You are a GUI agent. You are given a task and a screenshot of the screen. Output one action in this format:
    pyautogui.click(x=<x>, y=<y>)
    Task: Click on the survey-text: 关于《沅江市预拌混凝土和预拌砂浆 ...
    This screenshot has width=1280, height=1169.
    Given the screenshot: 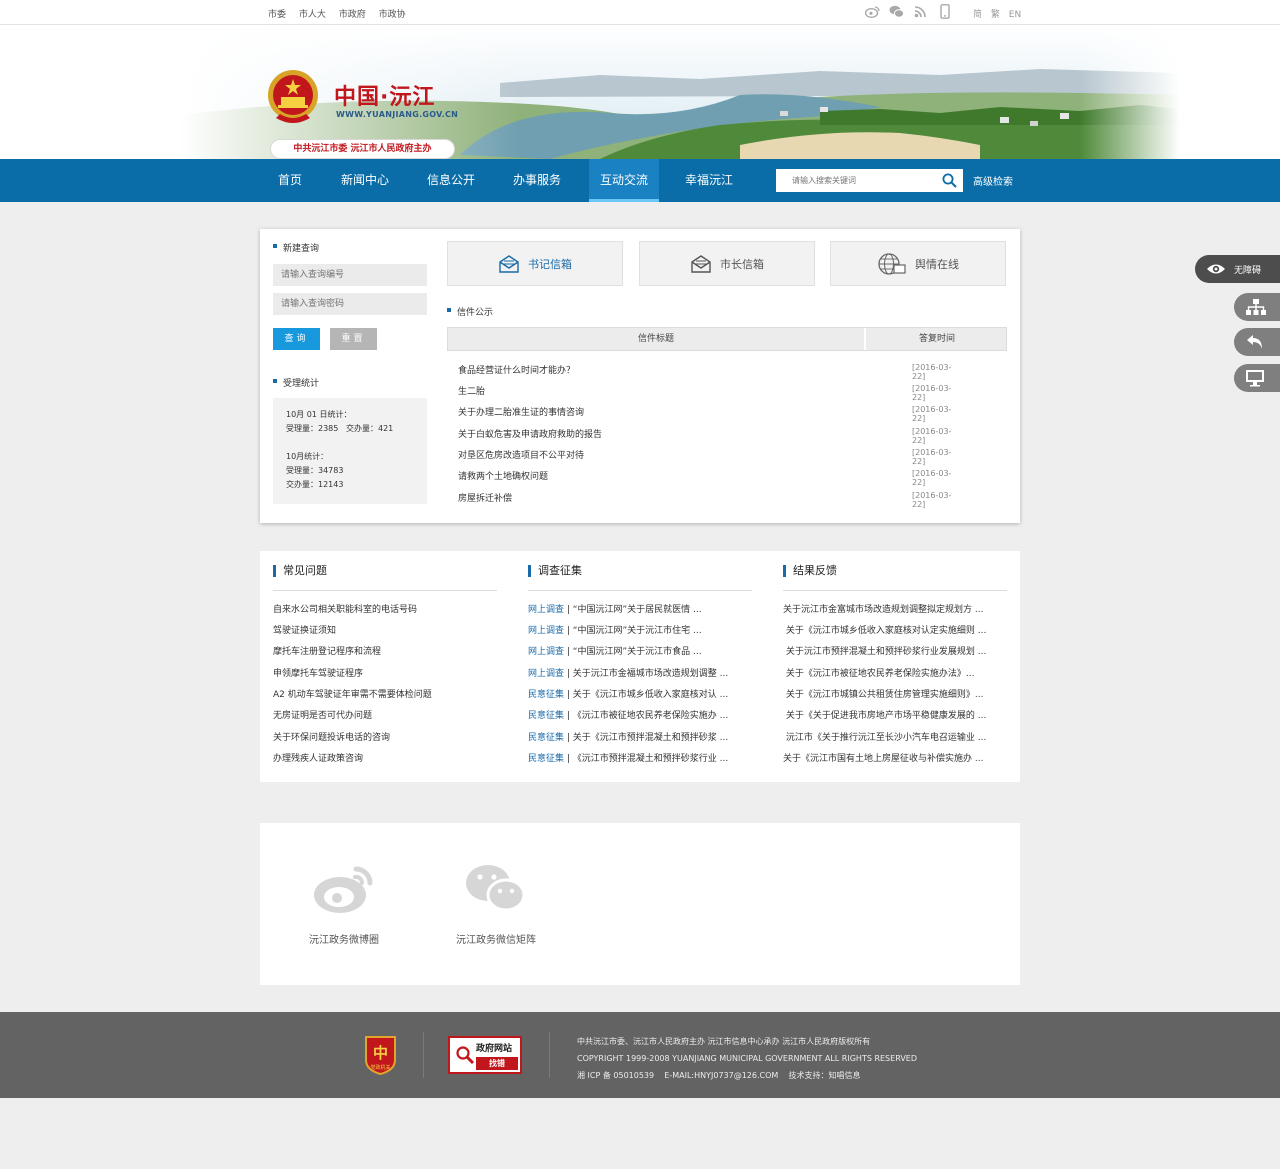 What is the action you would take?
    pyautogui.click(x=650, y=738)
    